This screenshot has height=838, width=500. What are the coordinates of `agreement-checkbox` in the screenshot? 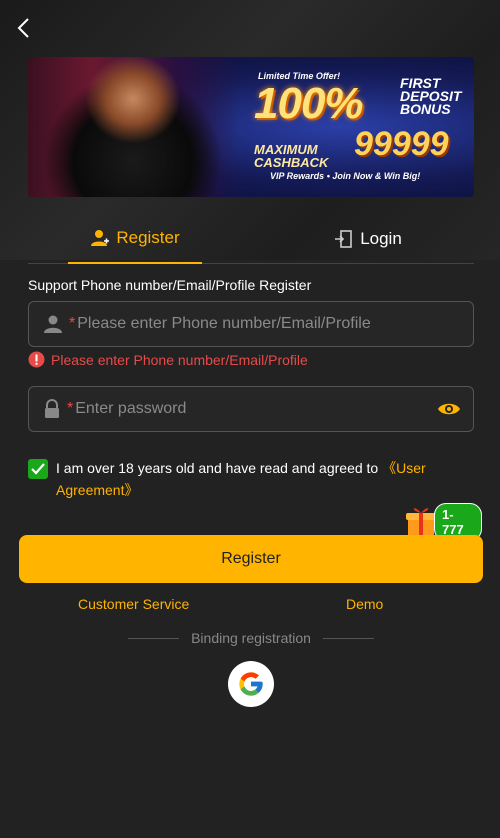 It's located at (38, 469).